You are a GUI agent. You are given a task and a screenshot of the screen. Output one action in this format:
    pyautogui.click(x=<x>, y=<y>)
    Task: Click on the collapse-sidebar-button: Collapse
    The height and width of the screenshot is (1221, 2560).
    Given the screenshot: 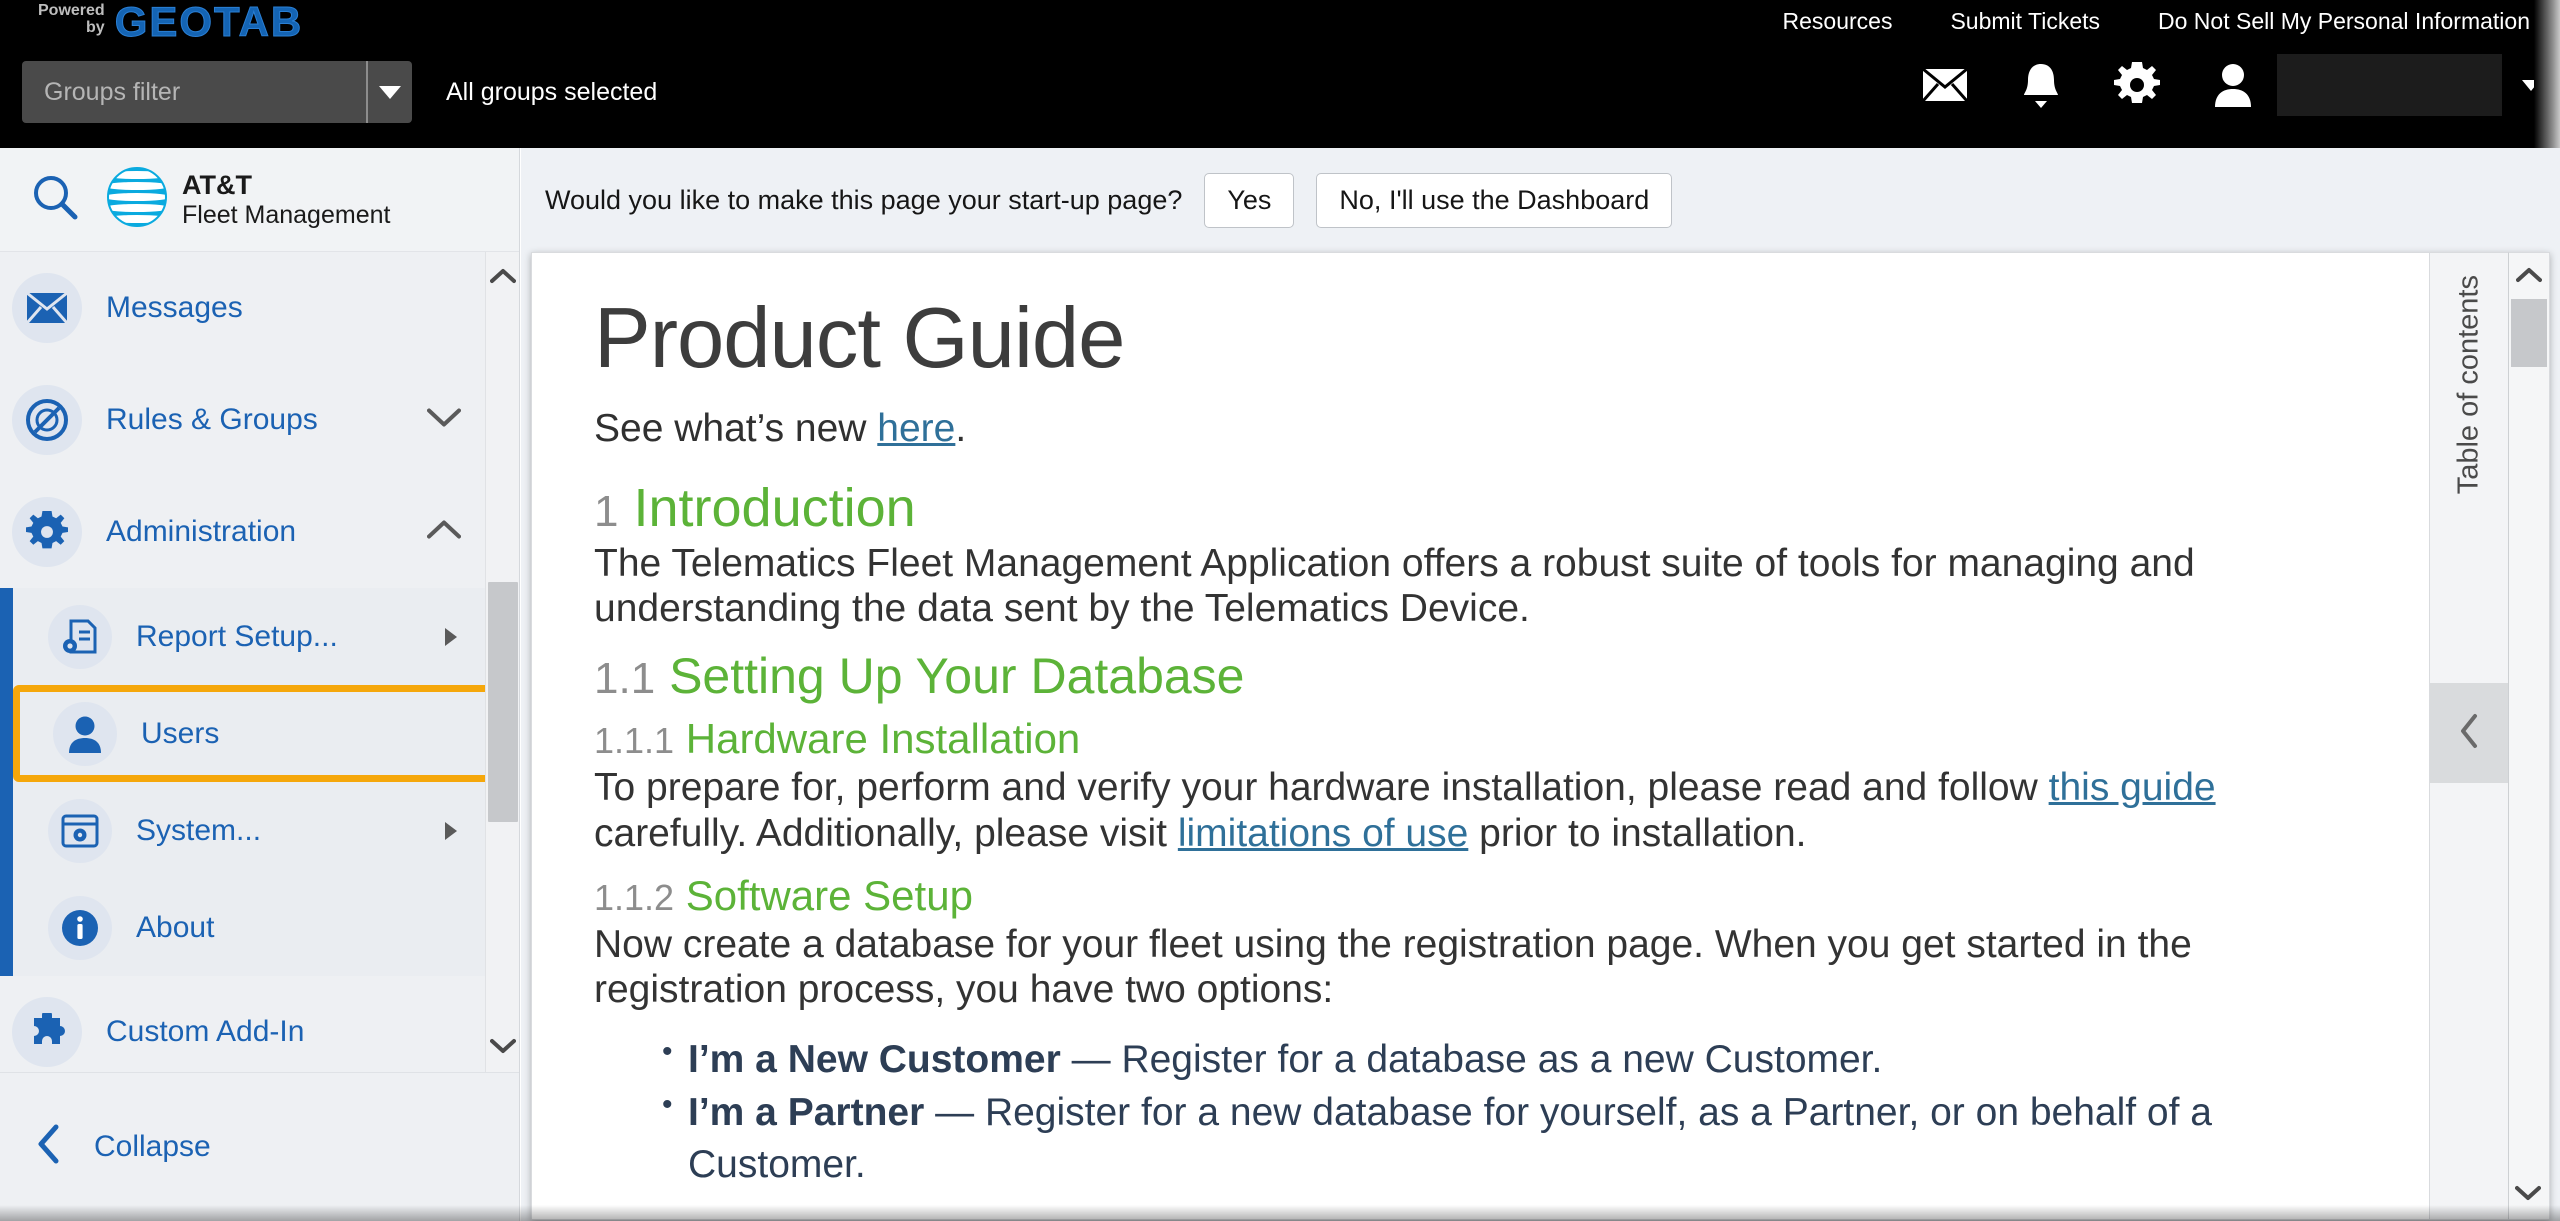 What is the action you would take?
    pyautogui.click(x=259, y=1146)
    